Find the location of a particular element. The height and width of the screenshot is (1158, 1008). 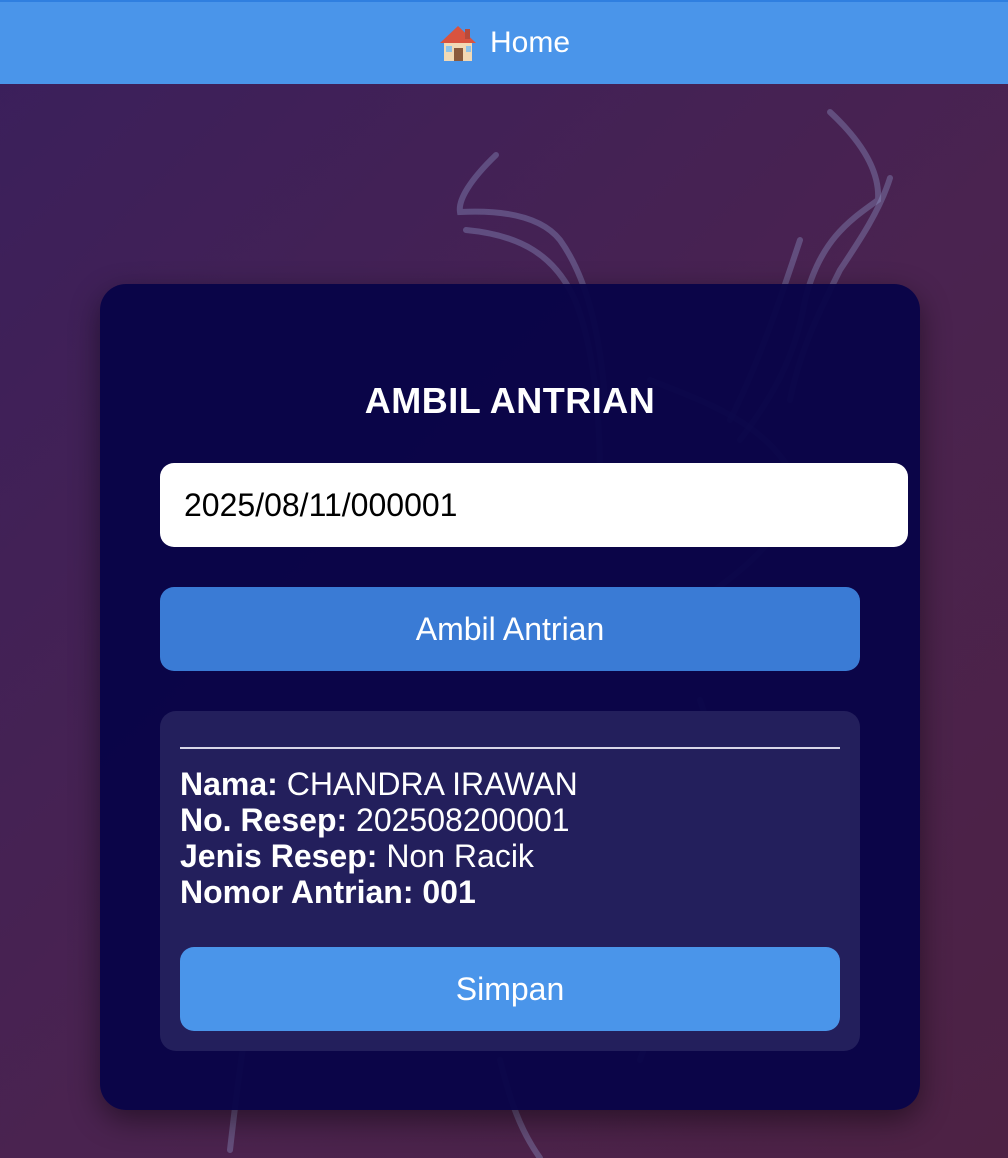

recipe-number-row: No. Resep: 202508200001 is located at coordinates (379, 820).